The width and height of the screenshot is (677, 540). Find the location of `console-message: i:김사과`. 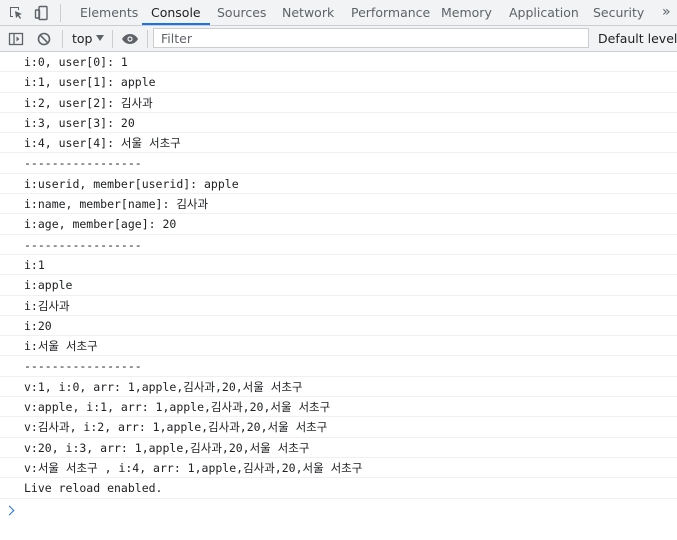

console-message: i:김사과 is located at coordinates (338, 306).